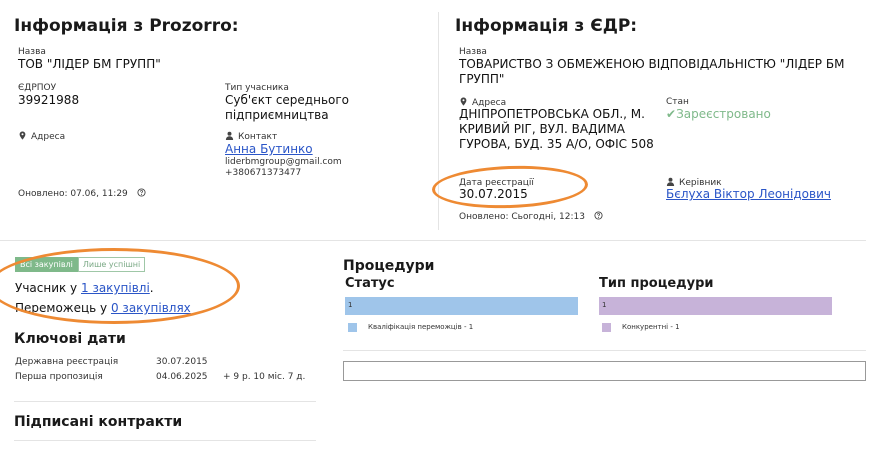  I want to click on prozorro-updated: Оновлено: 07.06, 11:29, so click(73, 194).